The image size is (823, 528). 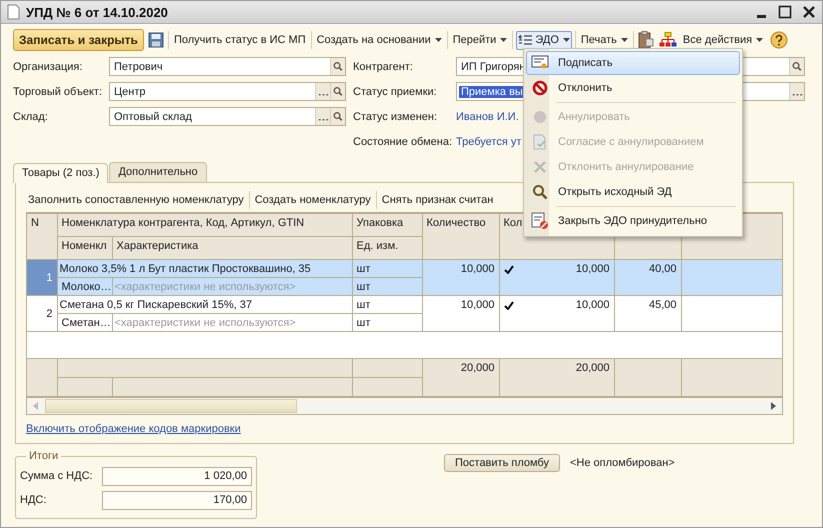 I want to click on window-title: УПД № 6 от 14.10.2020, so click(x=97, y=12).